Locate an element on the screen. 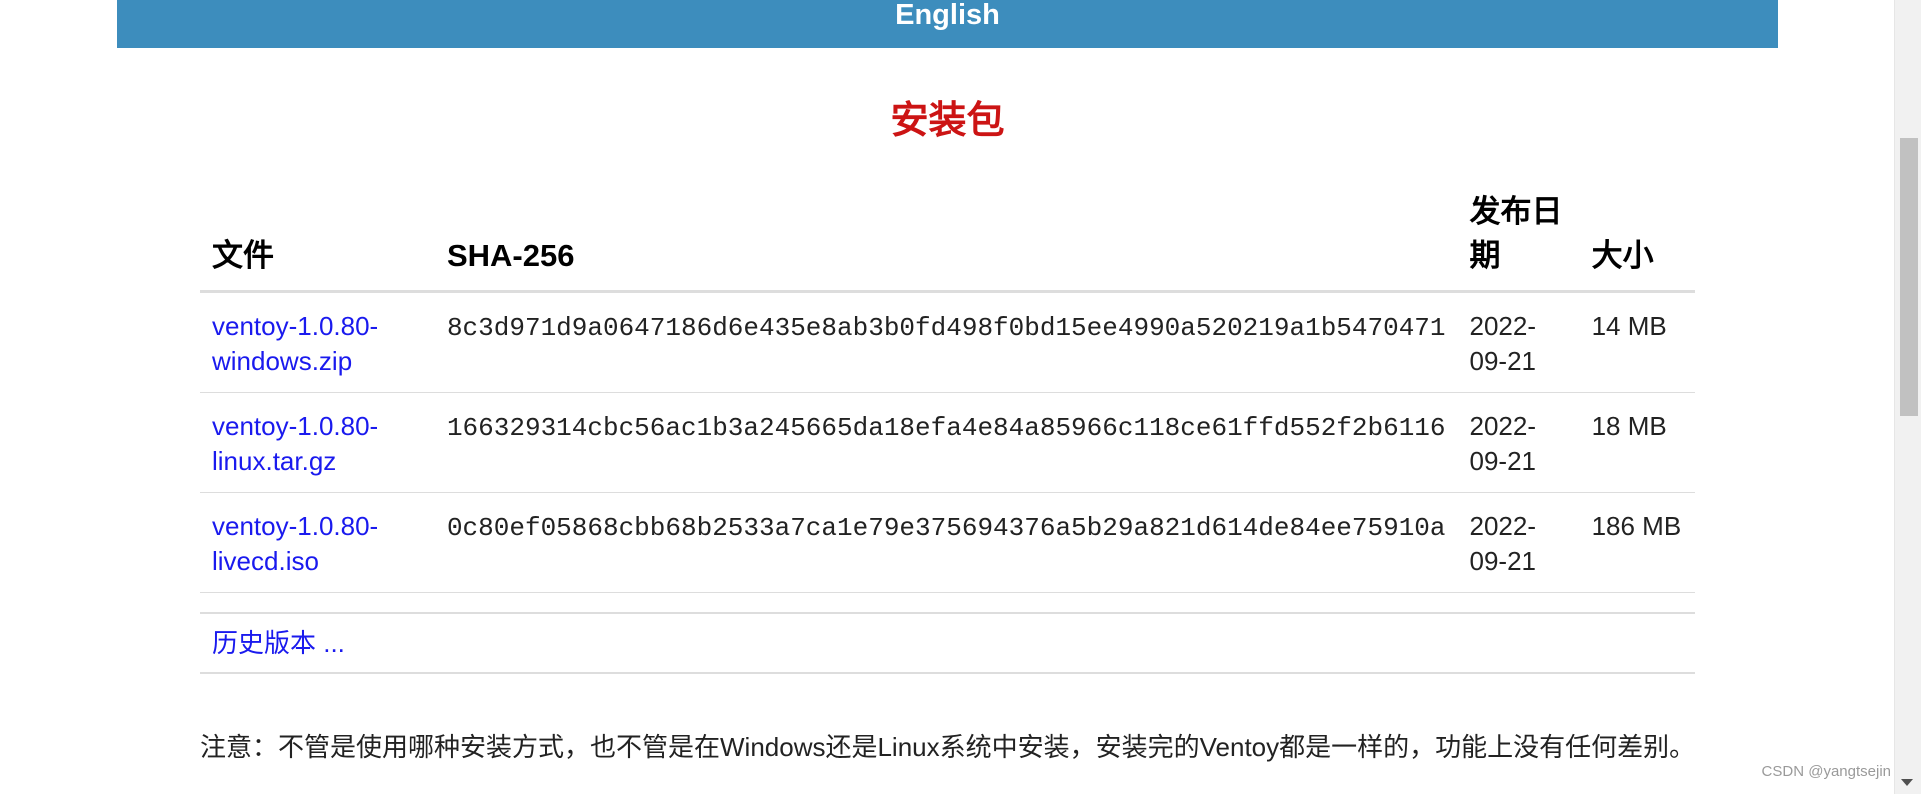 This screenshot has height=794, width=1921. language-english-link: English is located at coordinates (947, 15).